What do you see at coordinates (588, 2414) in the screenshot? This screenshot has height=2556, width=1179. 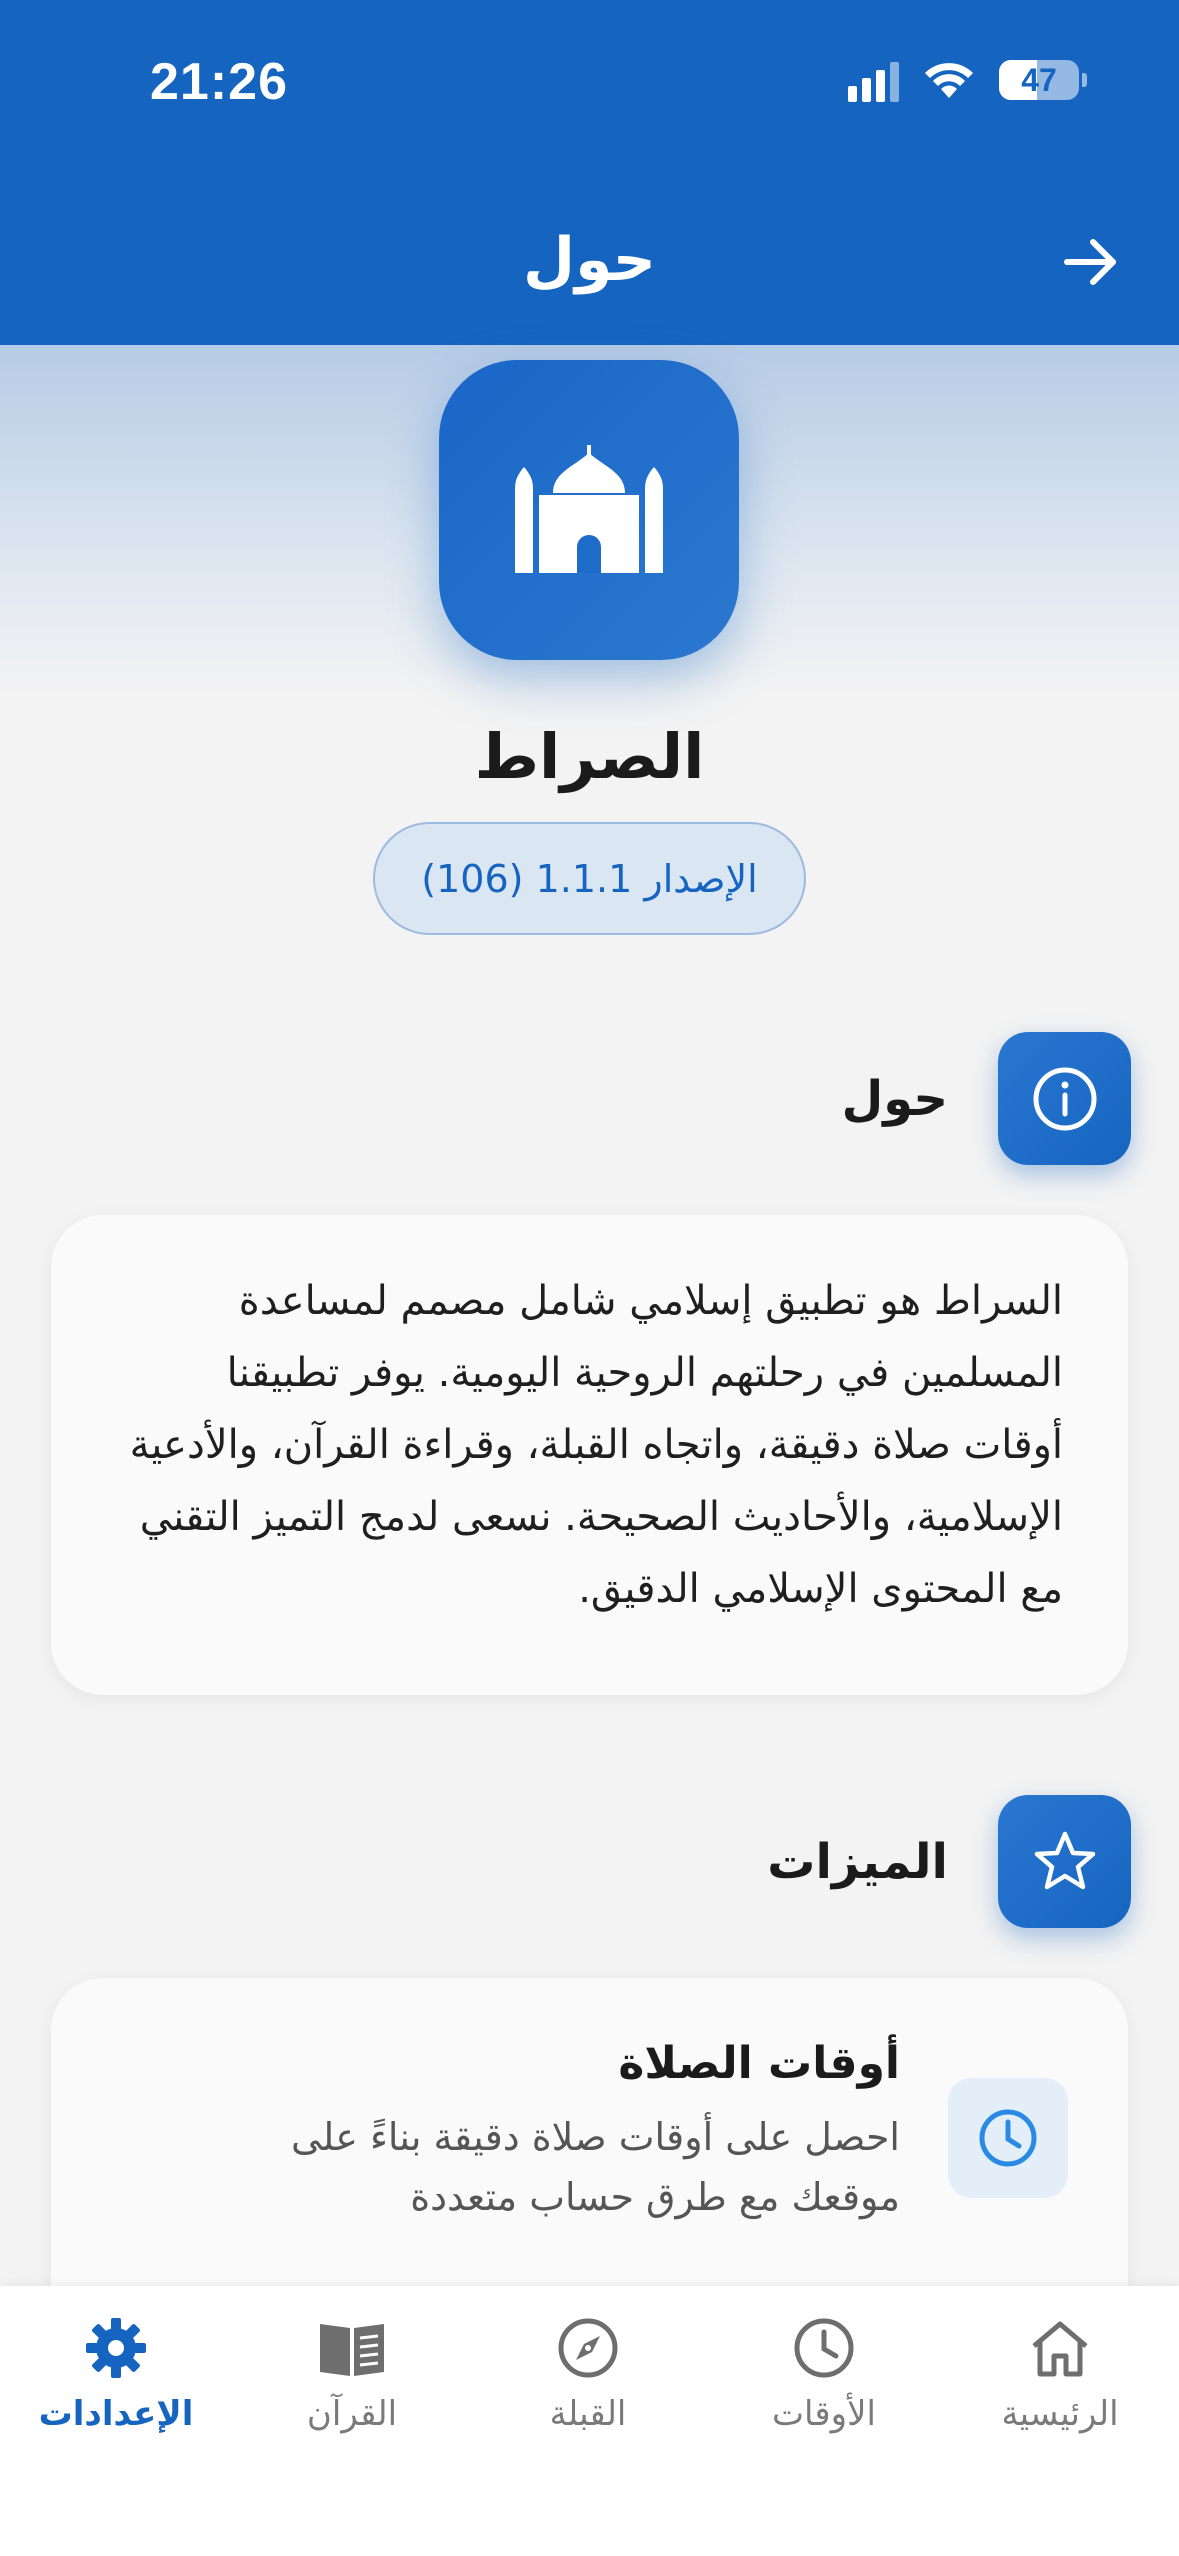 I see `nav-label: القبلة` at bounding box center [588, 2414].